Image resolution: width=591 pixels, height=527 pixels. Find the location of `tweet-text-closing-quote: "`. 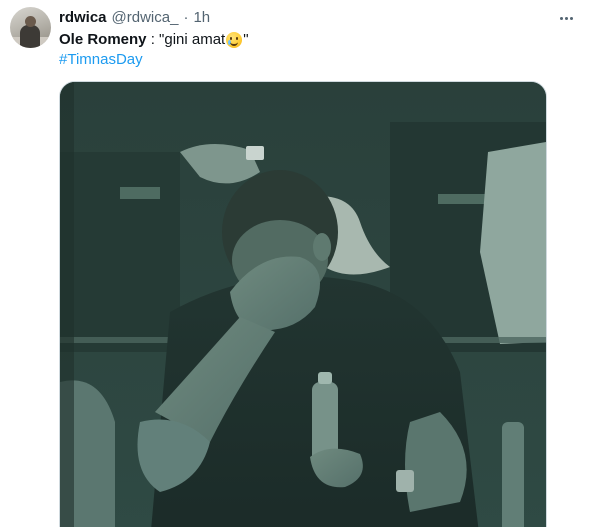

tweet-text-closing-quote: " is located at coordinates (246, 39).